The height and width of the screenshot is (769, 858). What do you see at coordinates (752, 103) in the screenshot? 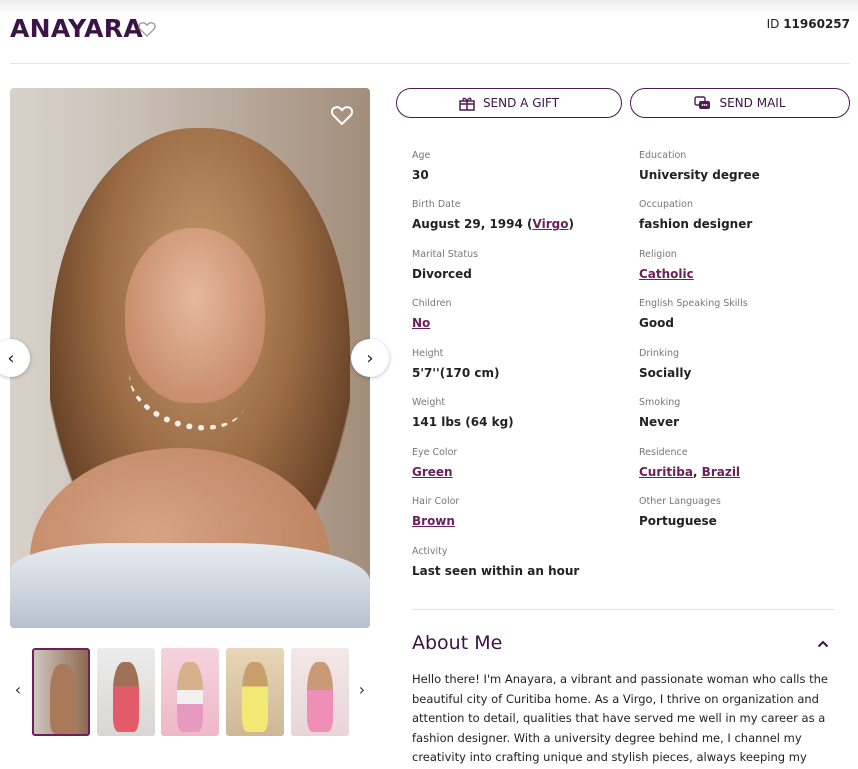
I see `send-mail-label: SEND MAIL` at bounding box center [752, 103].